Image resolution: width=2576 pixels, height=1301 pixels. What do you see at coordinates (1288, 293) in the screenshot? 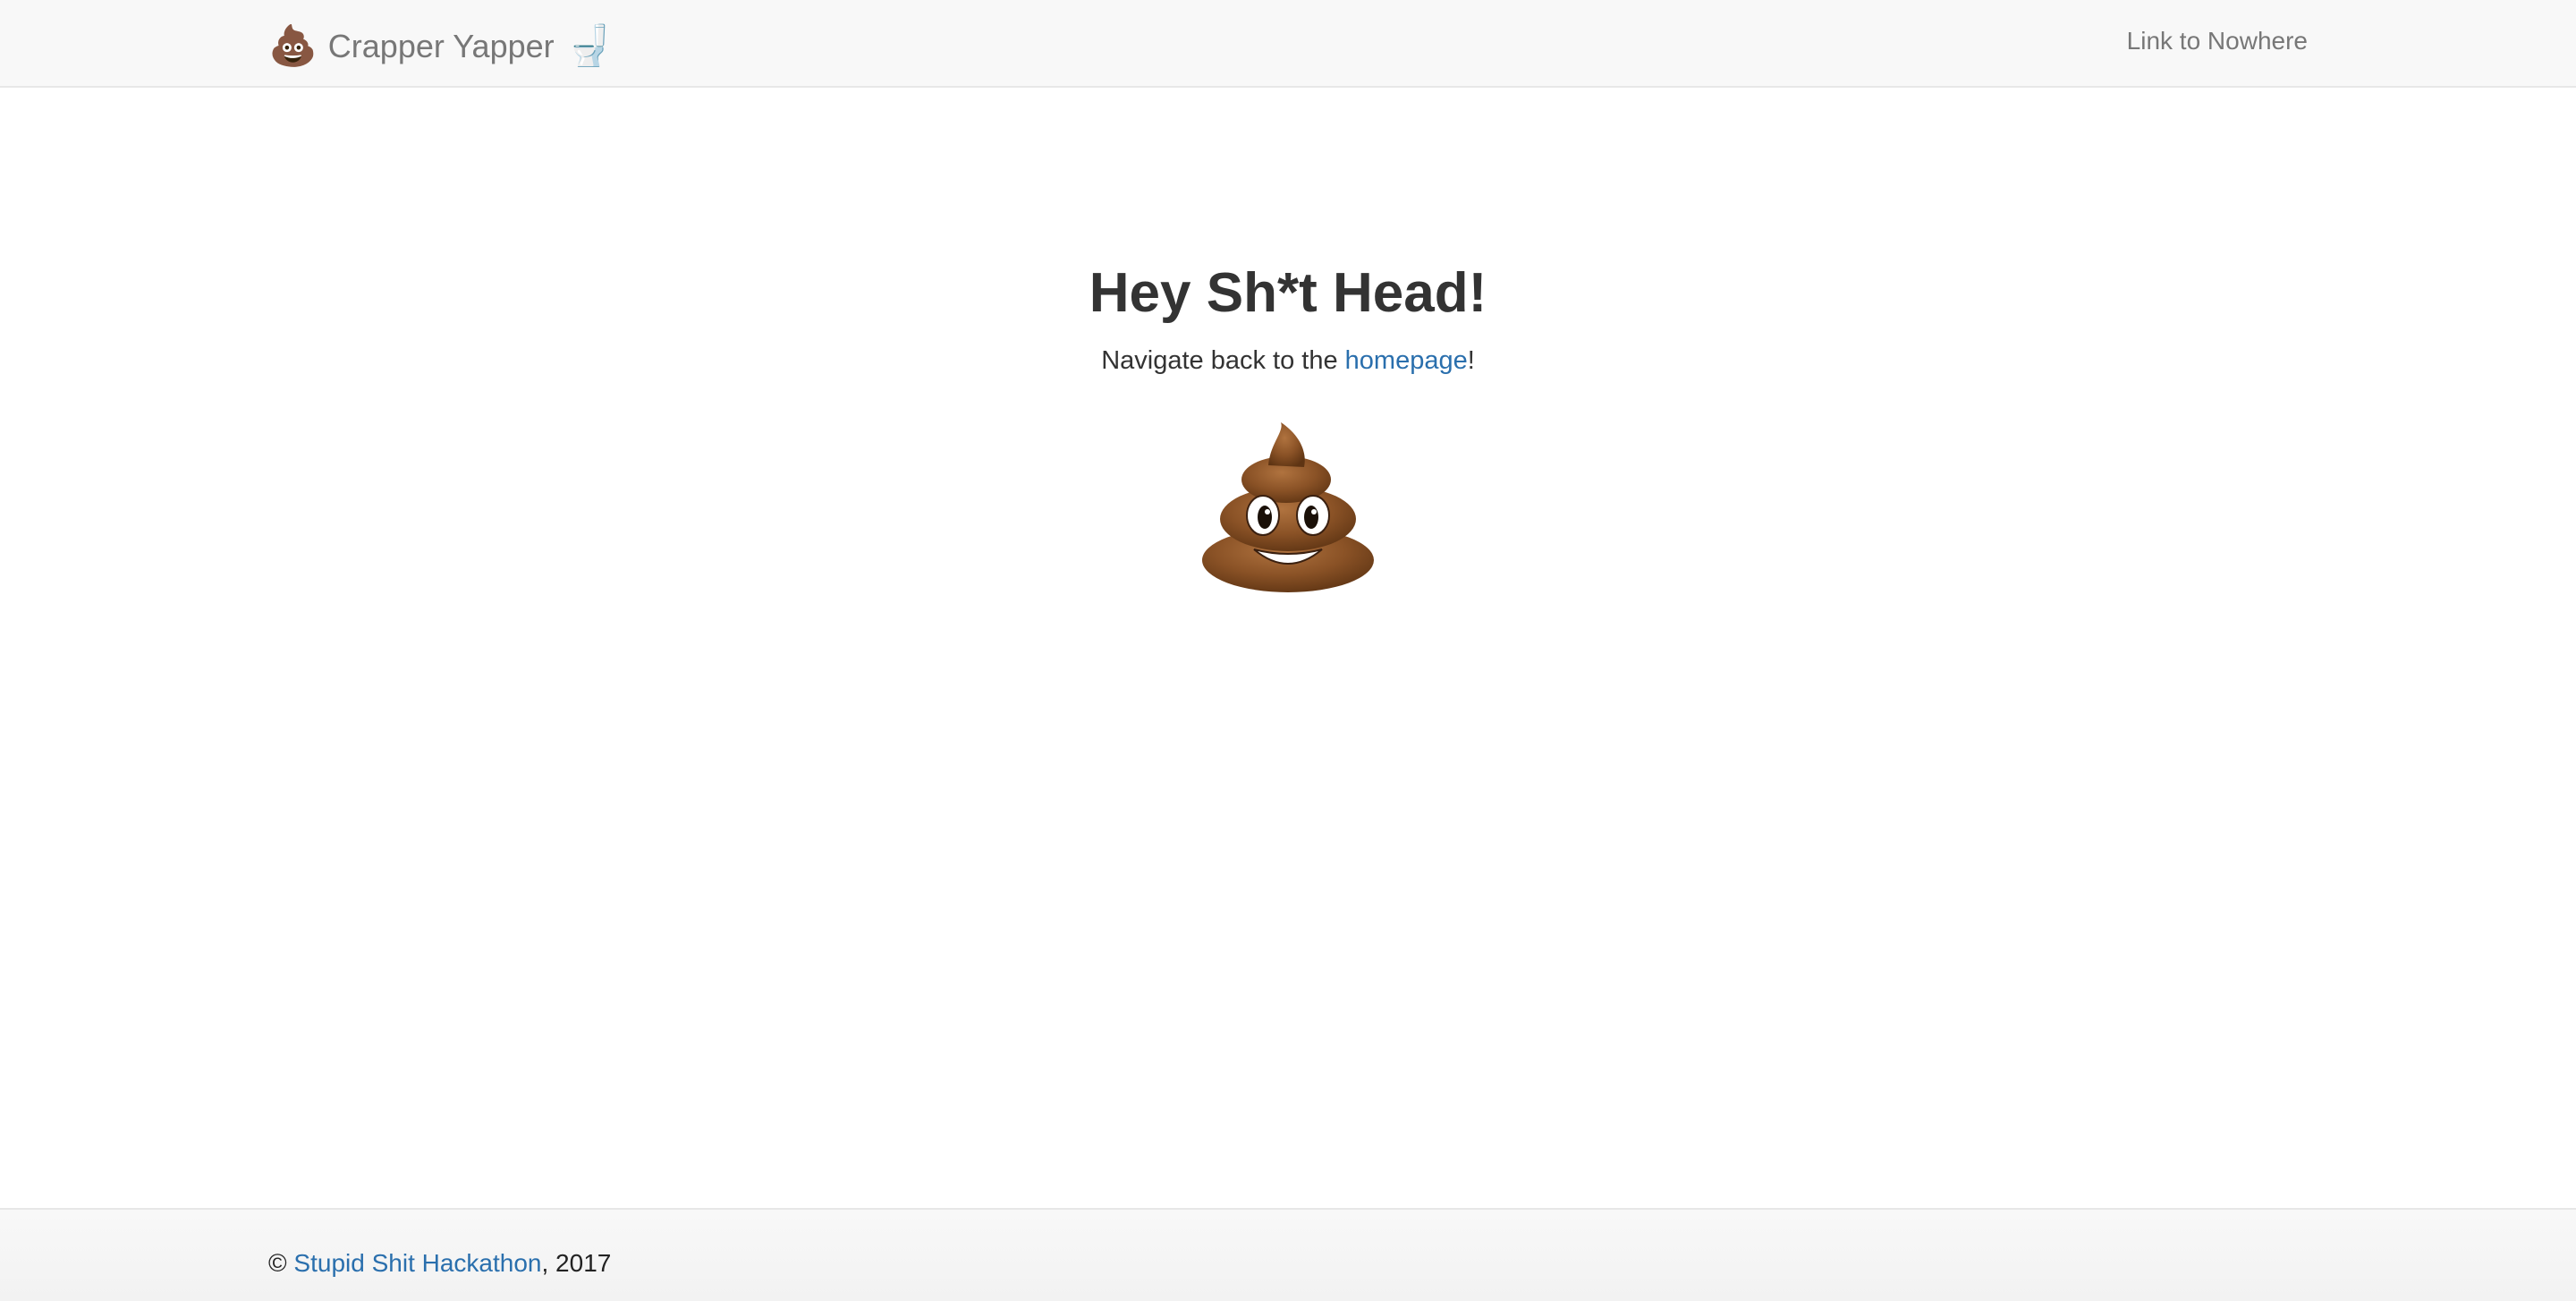
I see `page-title: Hey Sh*t Head!` at bounding box center [1288, 293].